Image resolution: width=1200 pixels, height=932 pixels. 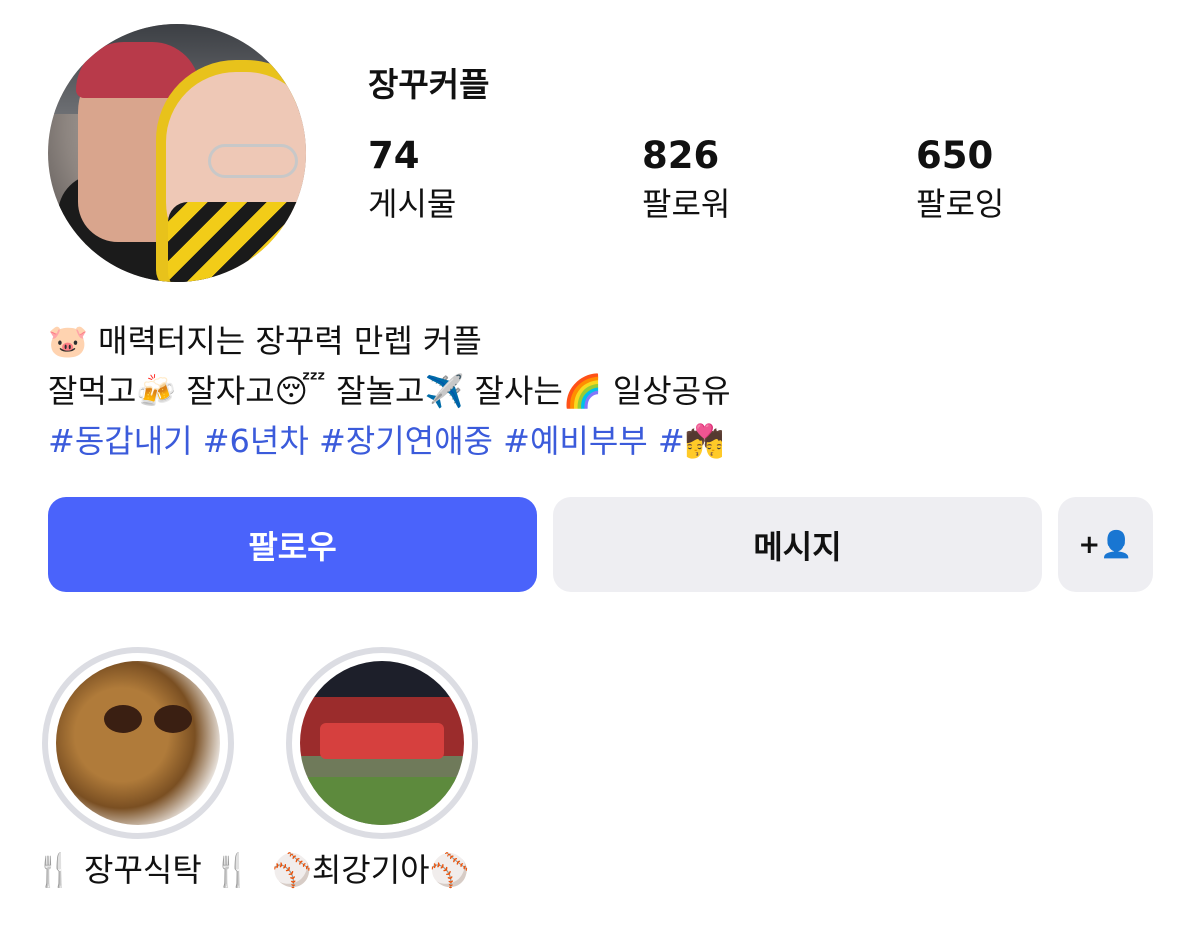 What do you see at coordinates (389, 441) in the screenshot?
I see `bio-hashtags: #동갑내기 #6년차 #장기연애중 #예비부부 #💏` at bounding box center [389, 441].